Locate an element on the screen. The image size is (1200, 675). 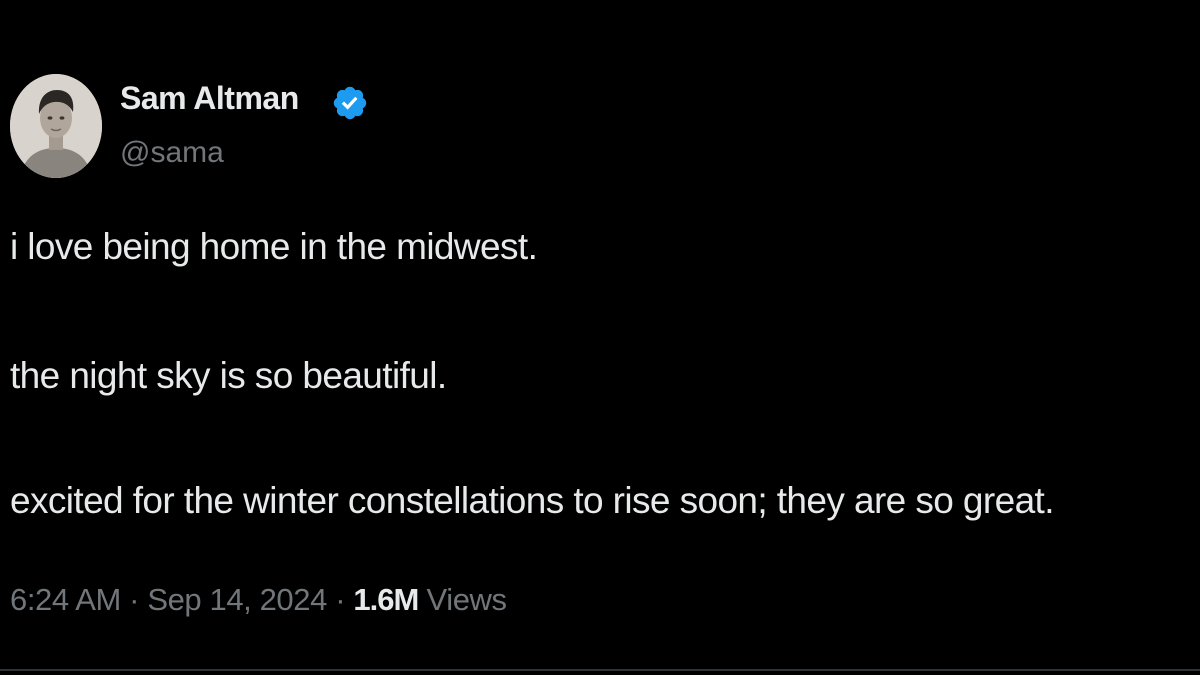
tweet-text-line: i love being home in the midwest. is located at coordinates (274, 246).